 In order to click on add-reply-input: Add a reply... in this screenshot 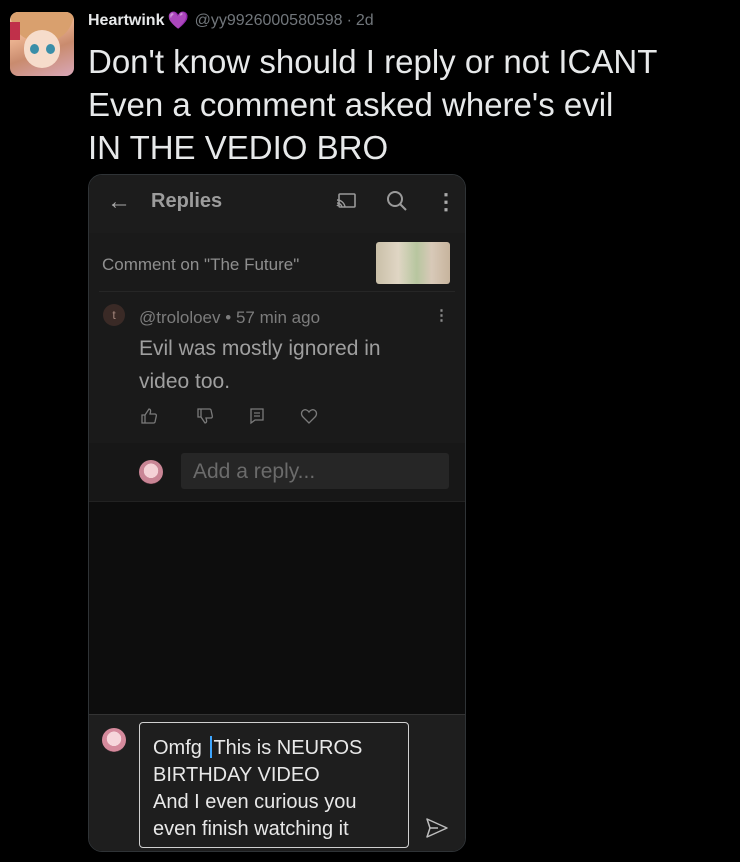, I will do `click(315, 471)`.